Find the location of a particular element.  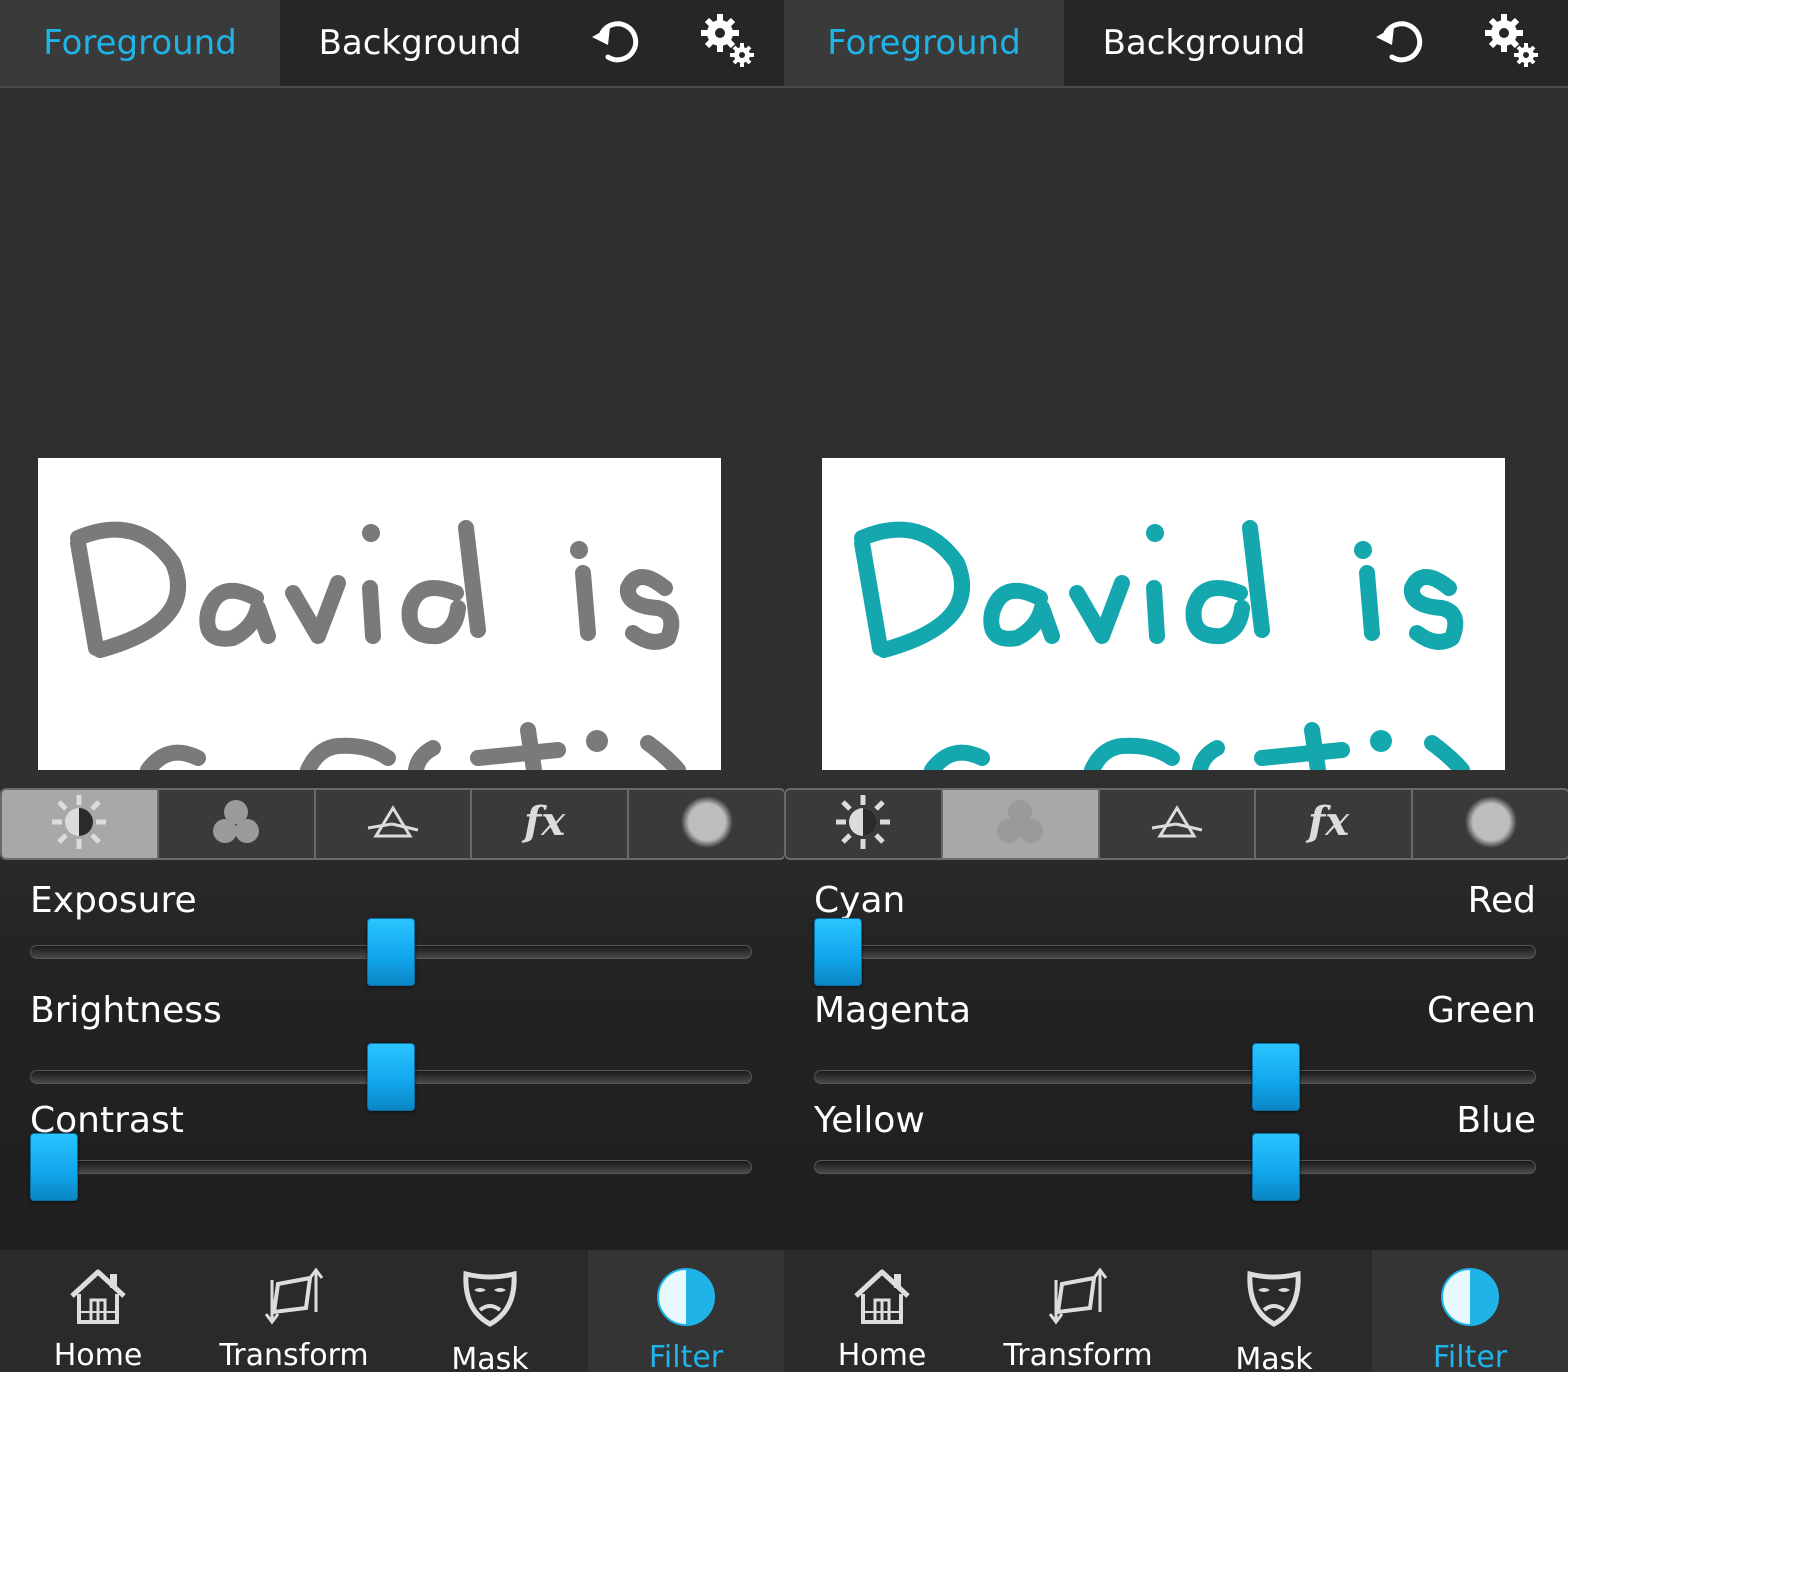

slider-row: Brightness is located at coordinates (391, 1050).